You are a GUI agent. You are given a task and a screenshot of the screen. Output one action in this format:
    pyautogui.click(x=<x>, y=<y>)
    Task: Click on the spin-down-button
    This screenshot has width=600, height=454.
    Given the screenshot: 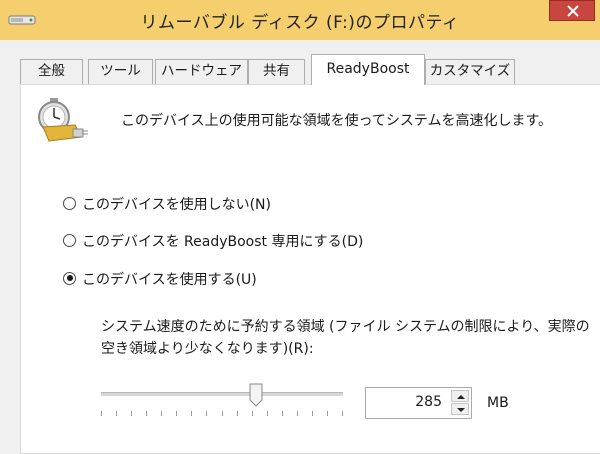 What is the action you would take?
    pyautogui.click(x=460, y=409)
    